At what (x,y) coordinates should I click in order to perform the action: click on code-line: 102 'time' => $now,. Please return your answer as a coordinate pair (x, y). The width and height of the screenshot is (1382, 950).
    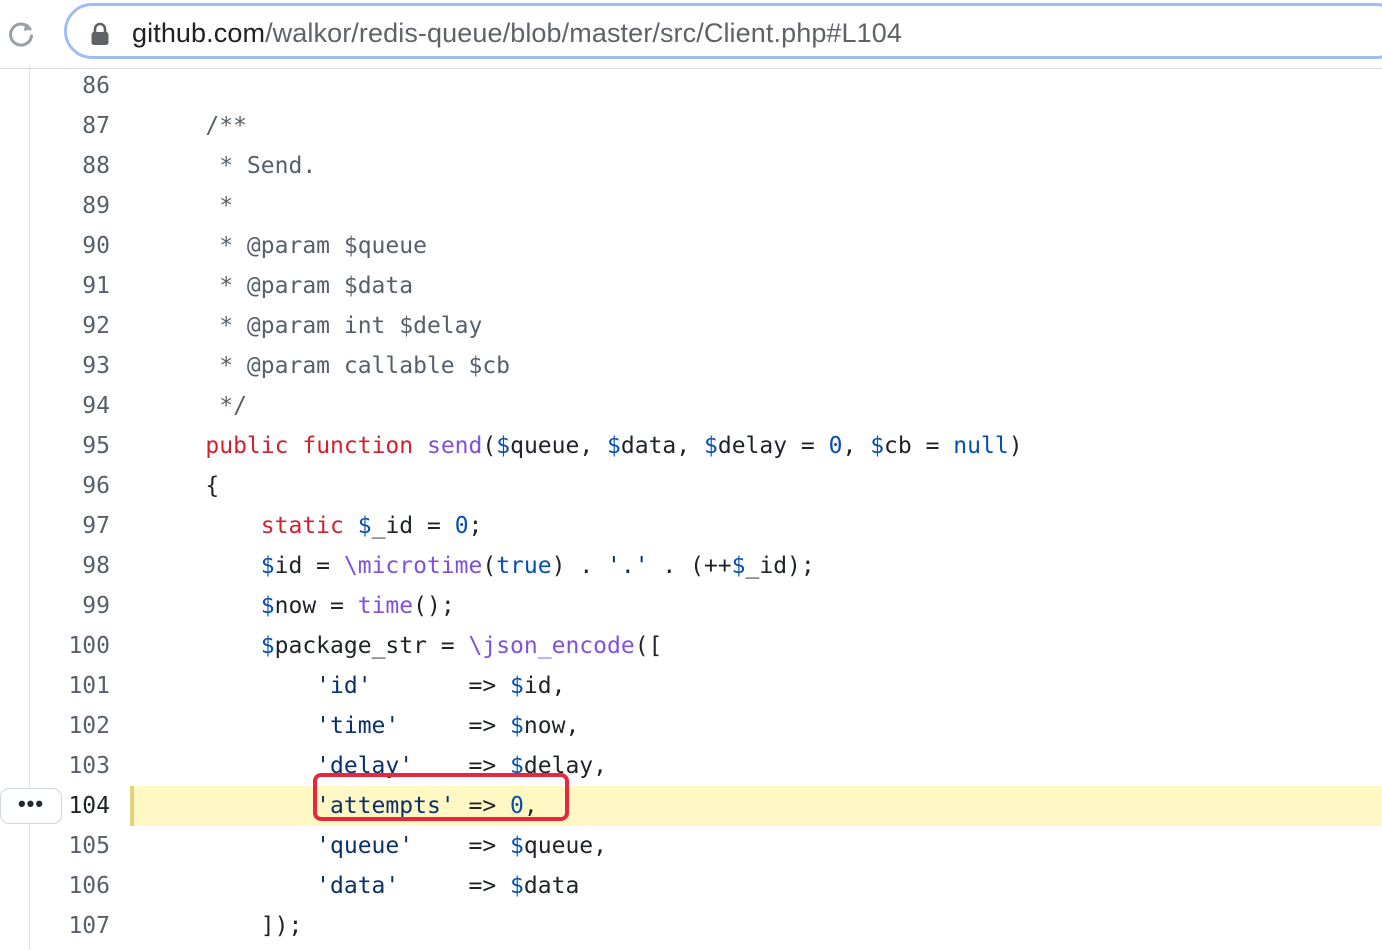
    Looking at the image, I should click on (691, 726).